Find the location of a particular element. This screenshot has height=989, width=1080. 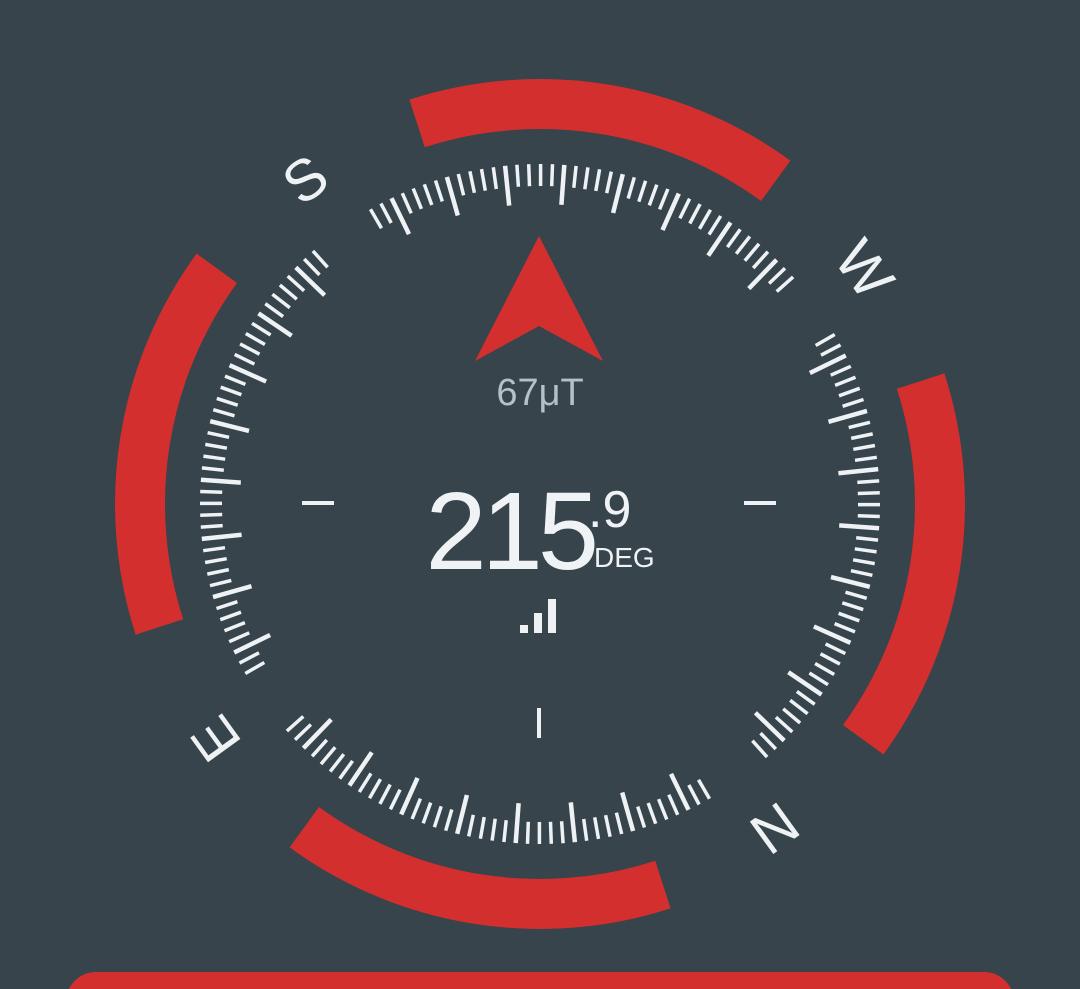

cardinal-label-east: E is located at coordinates (215, 738).